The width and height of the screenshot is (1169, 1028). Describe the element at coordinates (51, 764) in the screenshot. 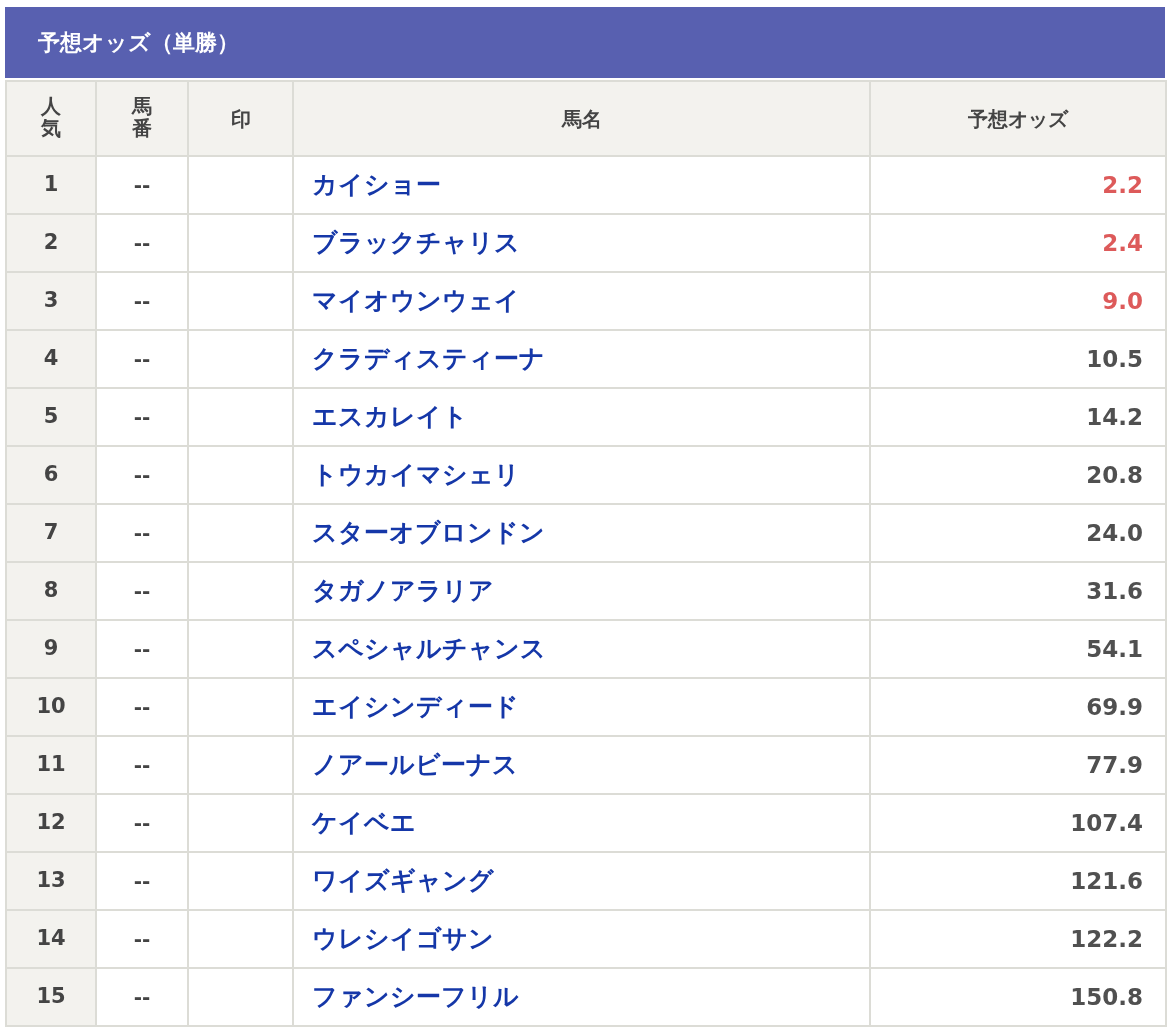

I see `popularity-rank: 11` at that location.